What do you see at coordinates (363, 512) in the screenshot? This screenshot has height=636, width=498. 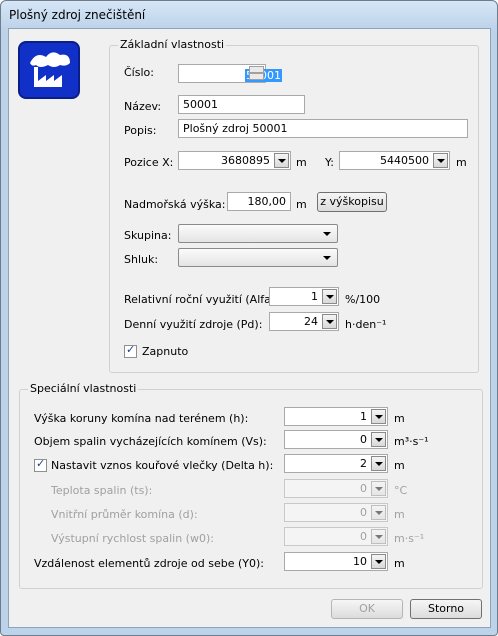 I see `special-row-d-value: 0` at bounding box center [363, 512].